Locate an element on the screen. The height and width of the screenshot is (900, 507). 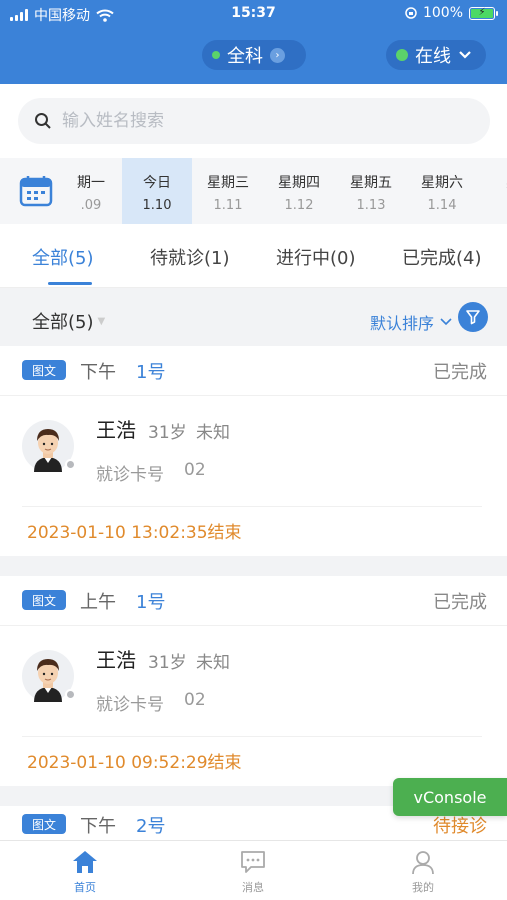
battery-icon: ⚡ is located at coordinates (483, 13).